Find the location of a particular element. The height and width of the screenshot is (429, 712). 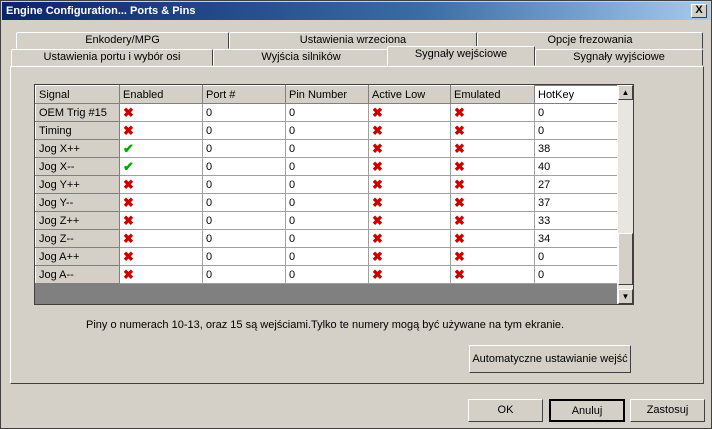

table-row: Jog A++ ✖ 0 0 ✖ ✖ 0 is located at coordinates (327, 256).